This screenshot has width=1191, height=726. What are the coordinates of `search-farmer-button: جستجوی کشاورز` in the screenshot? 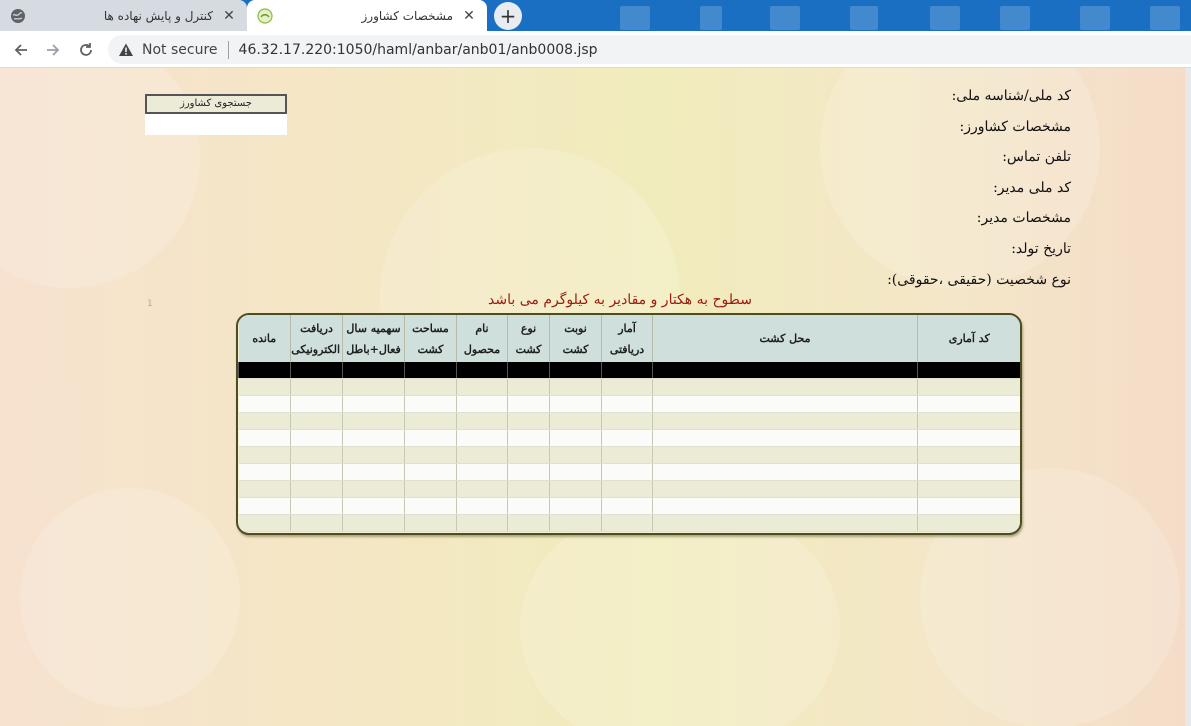 It's located at (216, 104).